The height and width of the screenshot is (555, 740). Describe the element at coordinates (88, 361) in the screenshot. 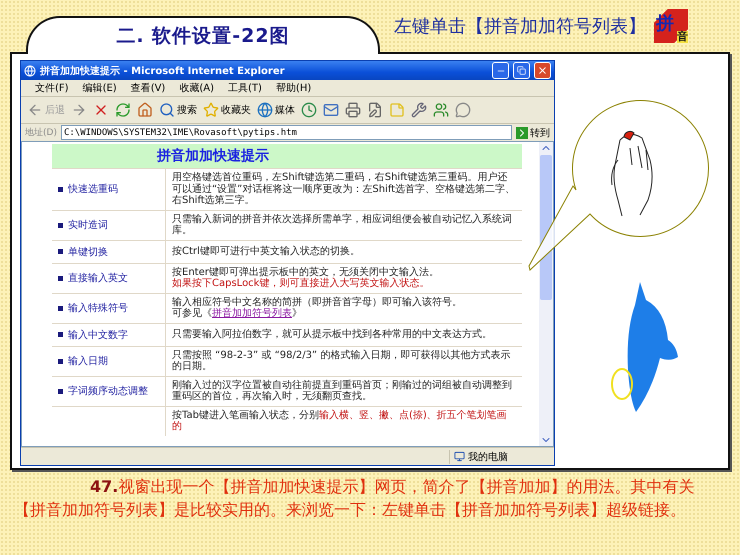

I see `feature-label: 输入日期` at that location.